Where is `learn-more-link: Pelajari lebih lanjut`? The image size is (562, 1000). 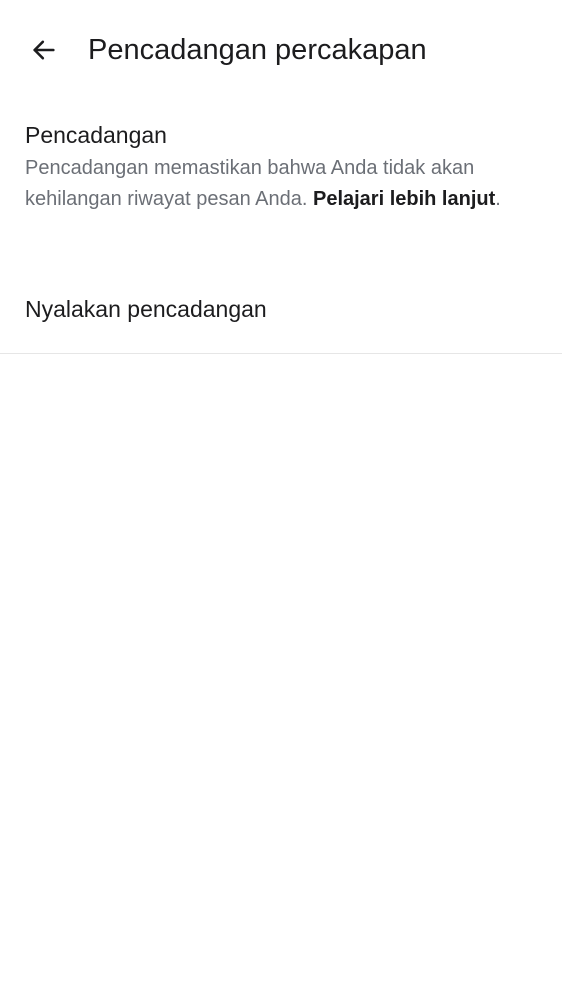
learn-more-link: Pelajari lebih lanjut is located at coordinates (404, 199).